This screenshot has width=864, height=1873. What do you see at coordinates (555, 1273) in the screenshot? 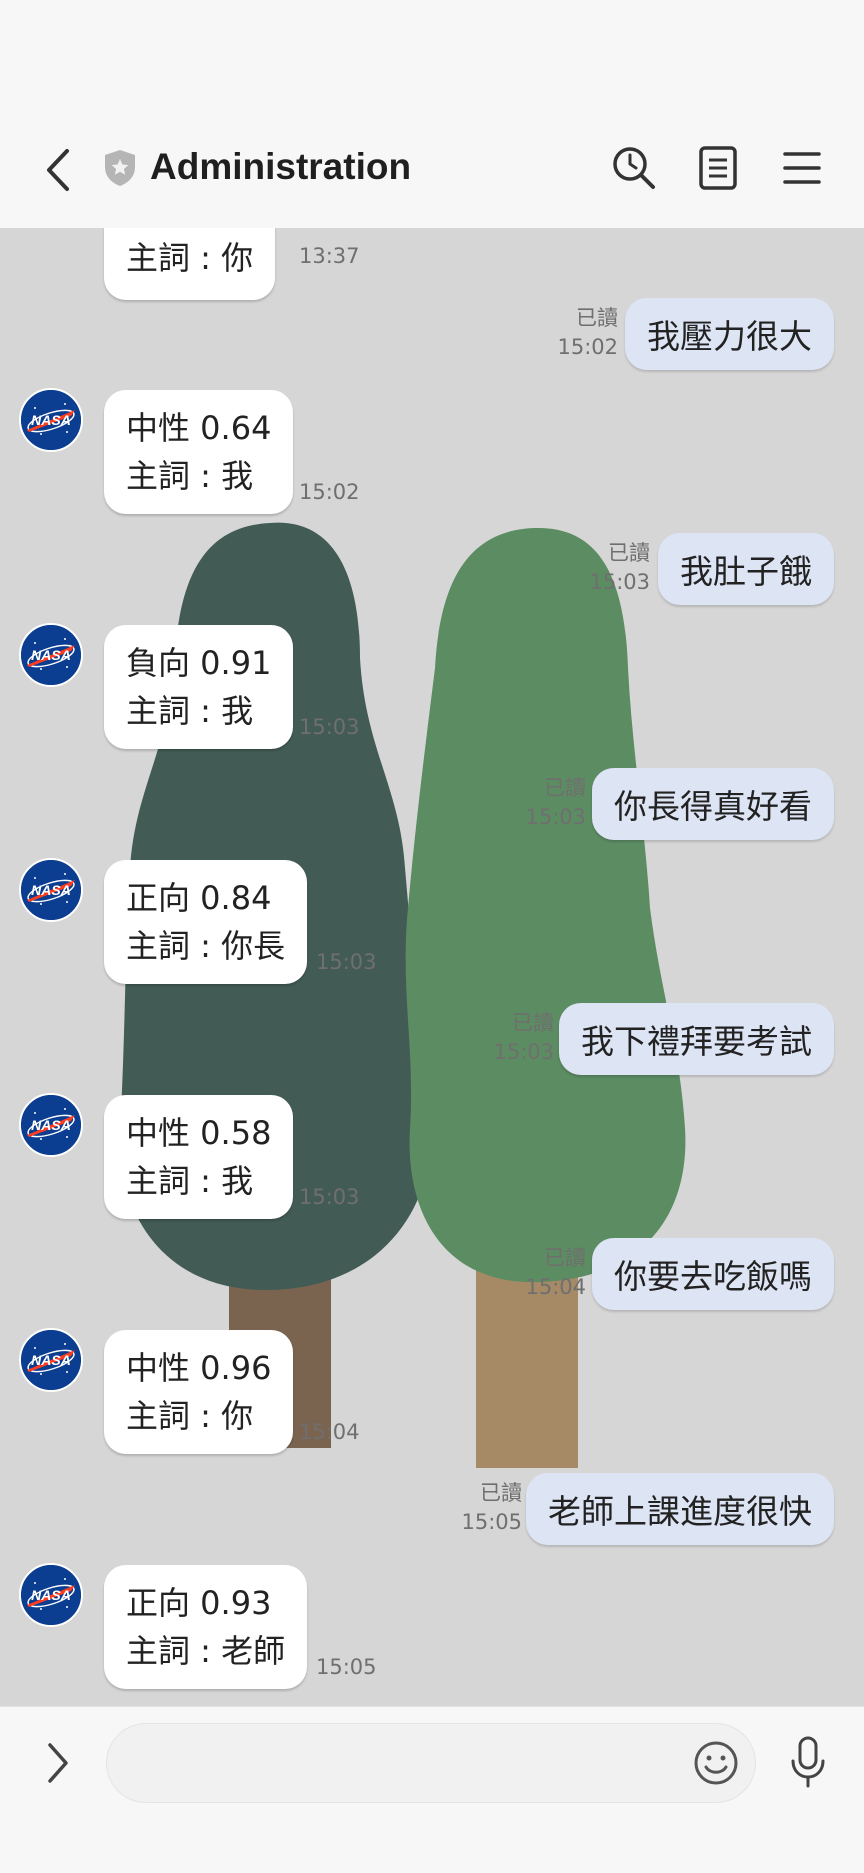
I see `message-meta: 已讀 15:04` at bounding box center [555, 1273].